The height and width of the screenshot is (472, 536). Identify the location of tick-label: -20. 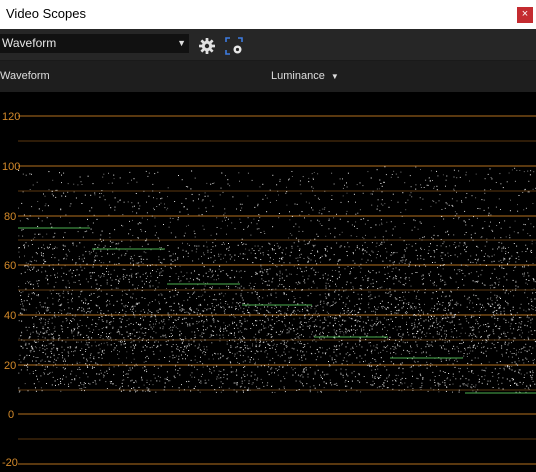
(10, 462).